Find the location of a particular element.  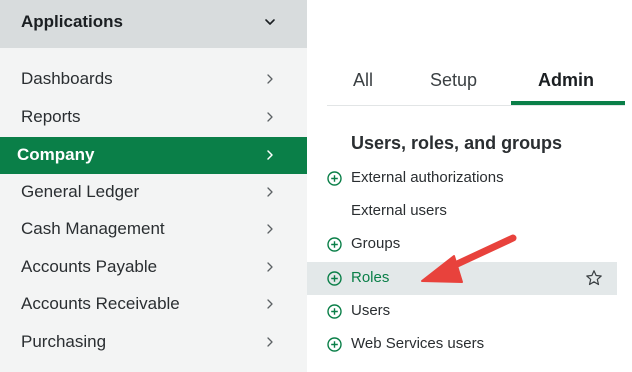

sidebar-item-reports: Reports is located at coordinates (153, 117).